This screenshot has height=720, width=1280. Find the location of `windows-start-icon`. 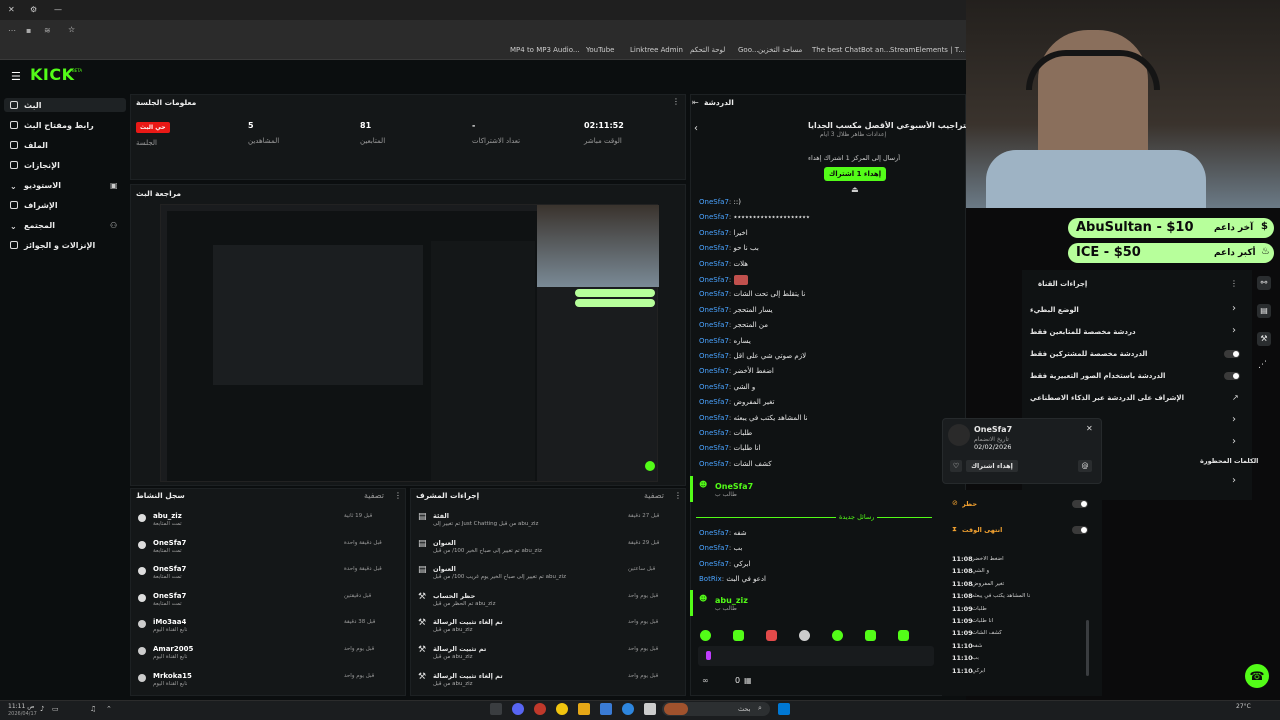

windows-start-icon is located at coordinates (784, 709).